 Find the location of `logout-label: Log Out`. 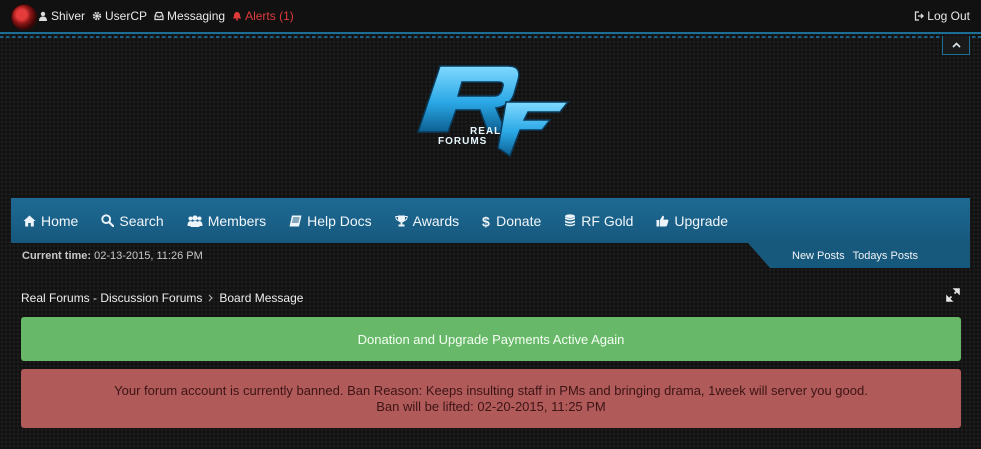

logout-label: Log Out is located at coordinates (948, 16).